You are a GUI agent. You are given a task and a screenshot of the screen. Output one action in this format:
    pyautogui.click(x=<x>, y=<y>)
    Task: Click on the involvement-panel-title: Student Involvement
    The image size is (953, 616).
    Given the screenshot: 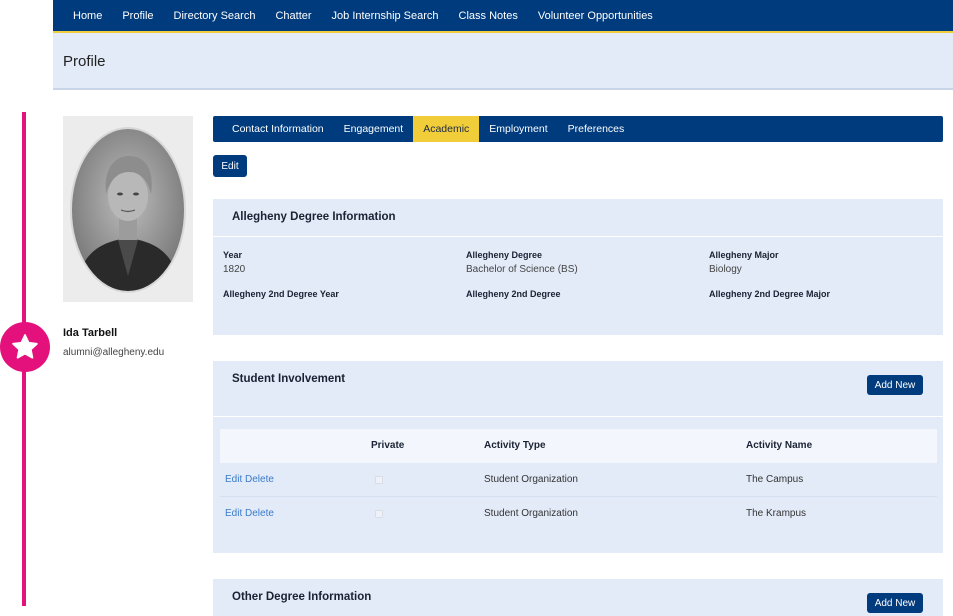 What is the action you would take?
    pyautogui.click(x=289, y=379)
    